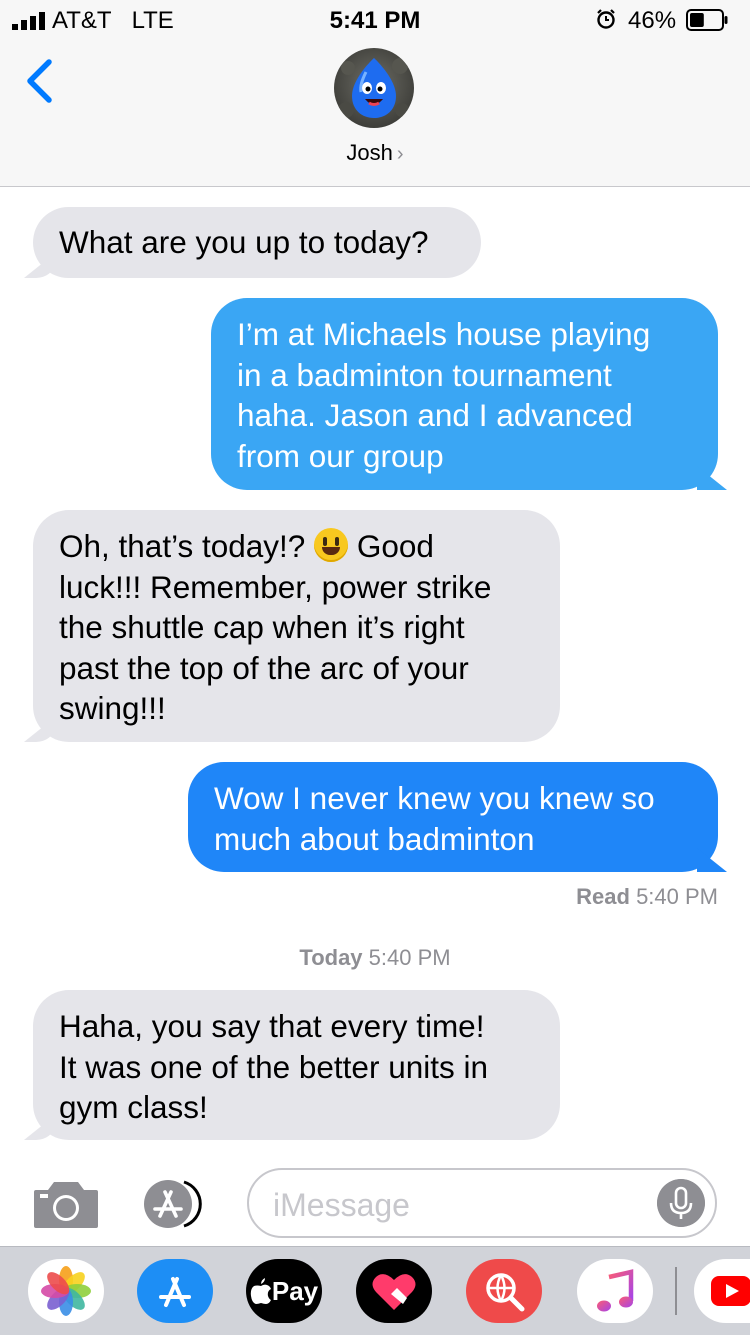 The width and height of the screenshot is (750, 1335). I want to click on imessage-app-drawer: Pay, so click(375, 1290).